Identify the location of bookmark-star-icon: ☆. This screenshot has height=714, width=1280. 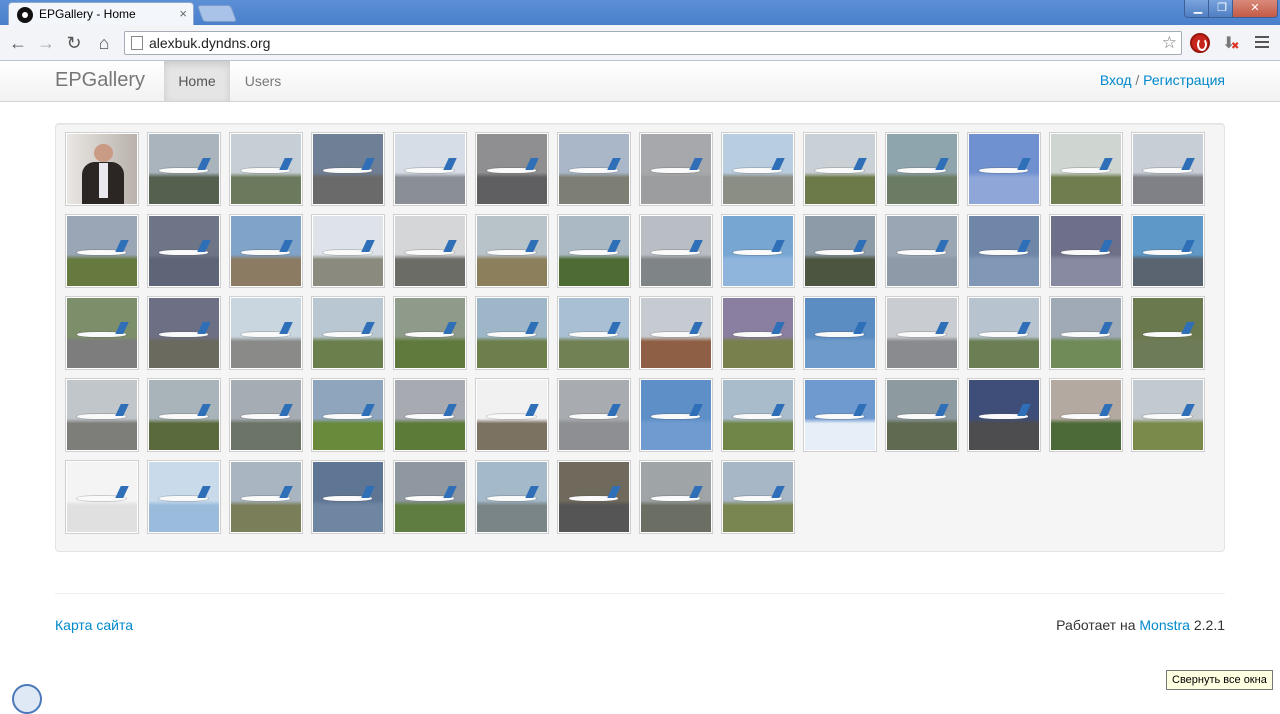
(1169, 43).